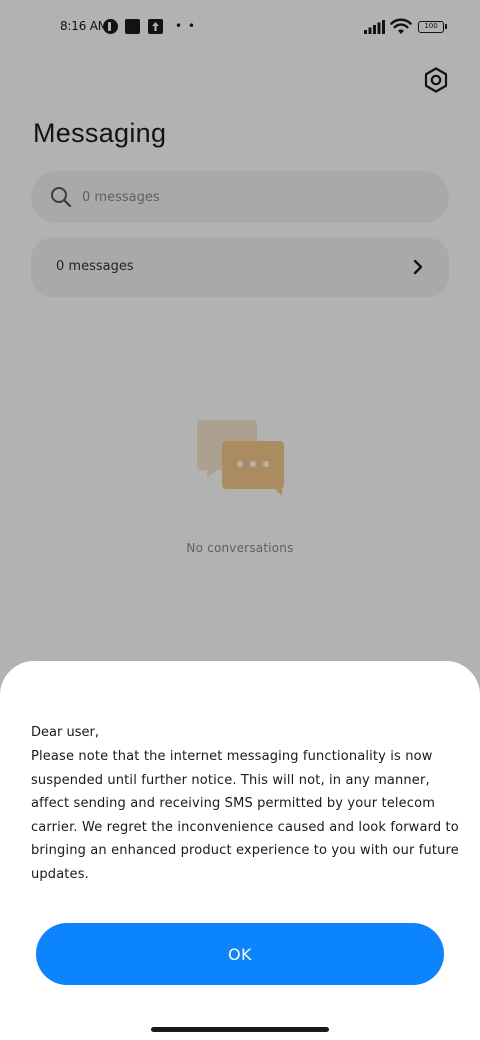 This screenshot has width=480, height=1040. What do you see at coordinates (240, 1029) in the screenshot?
I see `home-indicator` at bounding box center [240, 1029].